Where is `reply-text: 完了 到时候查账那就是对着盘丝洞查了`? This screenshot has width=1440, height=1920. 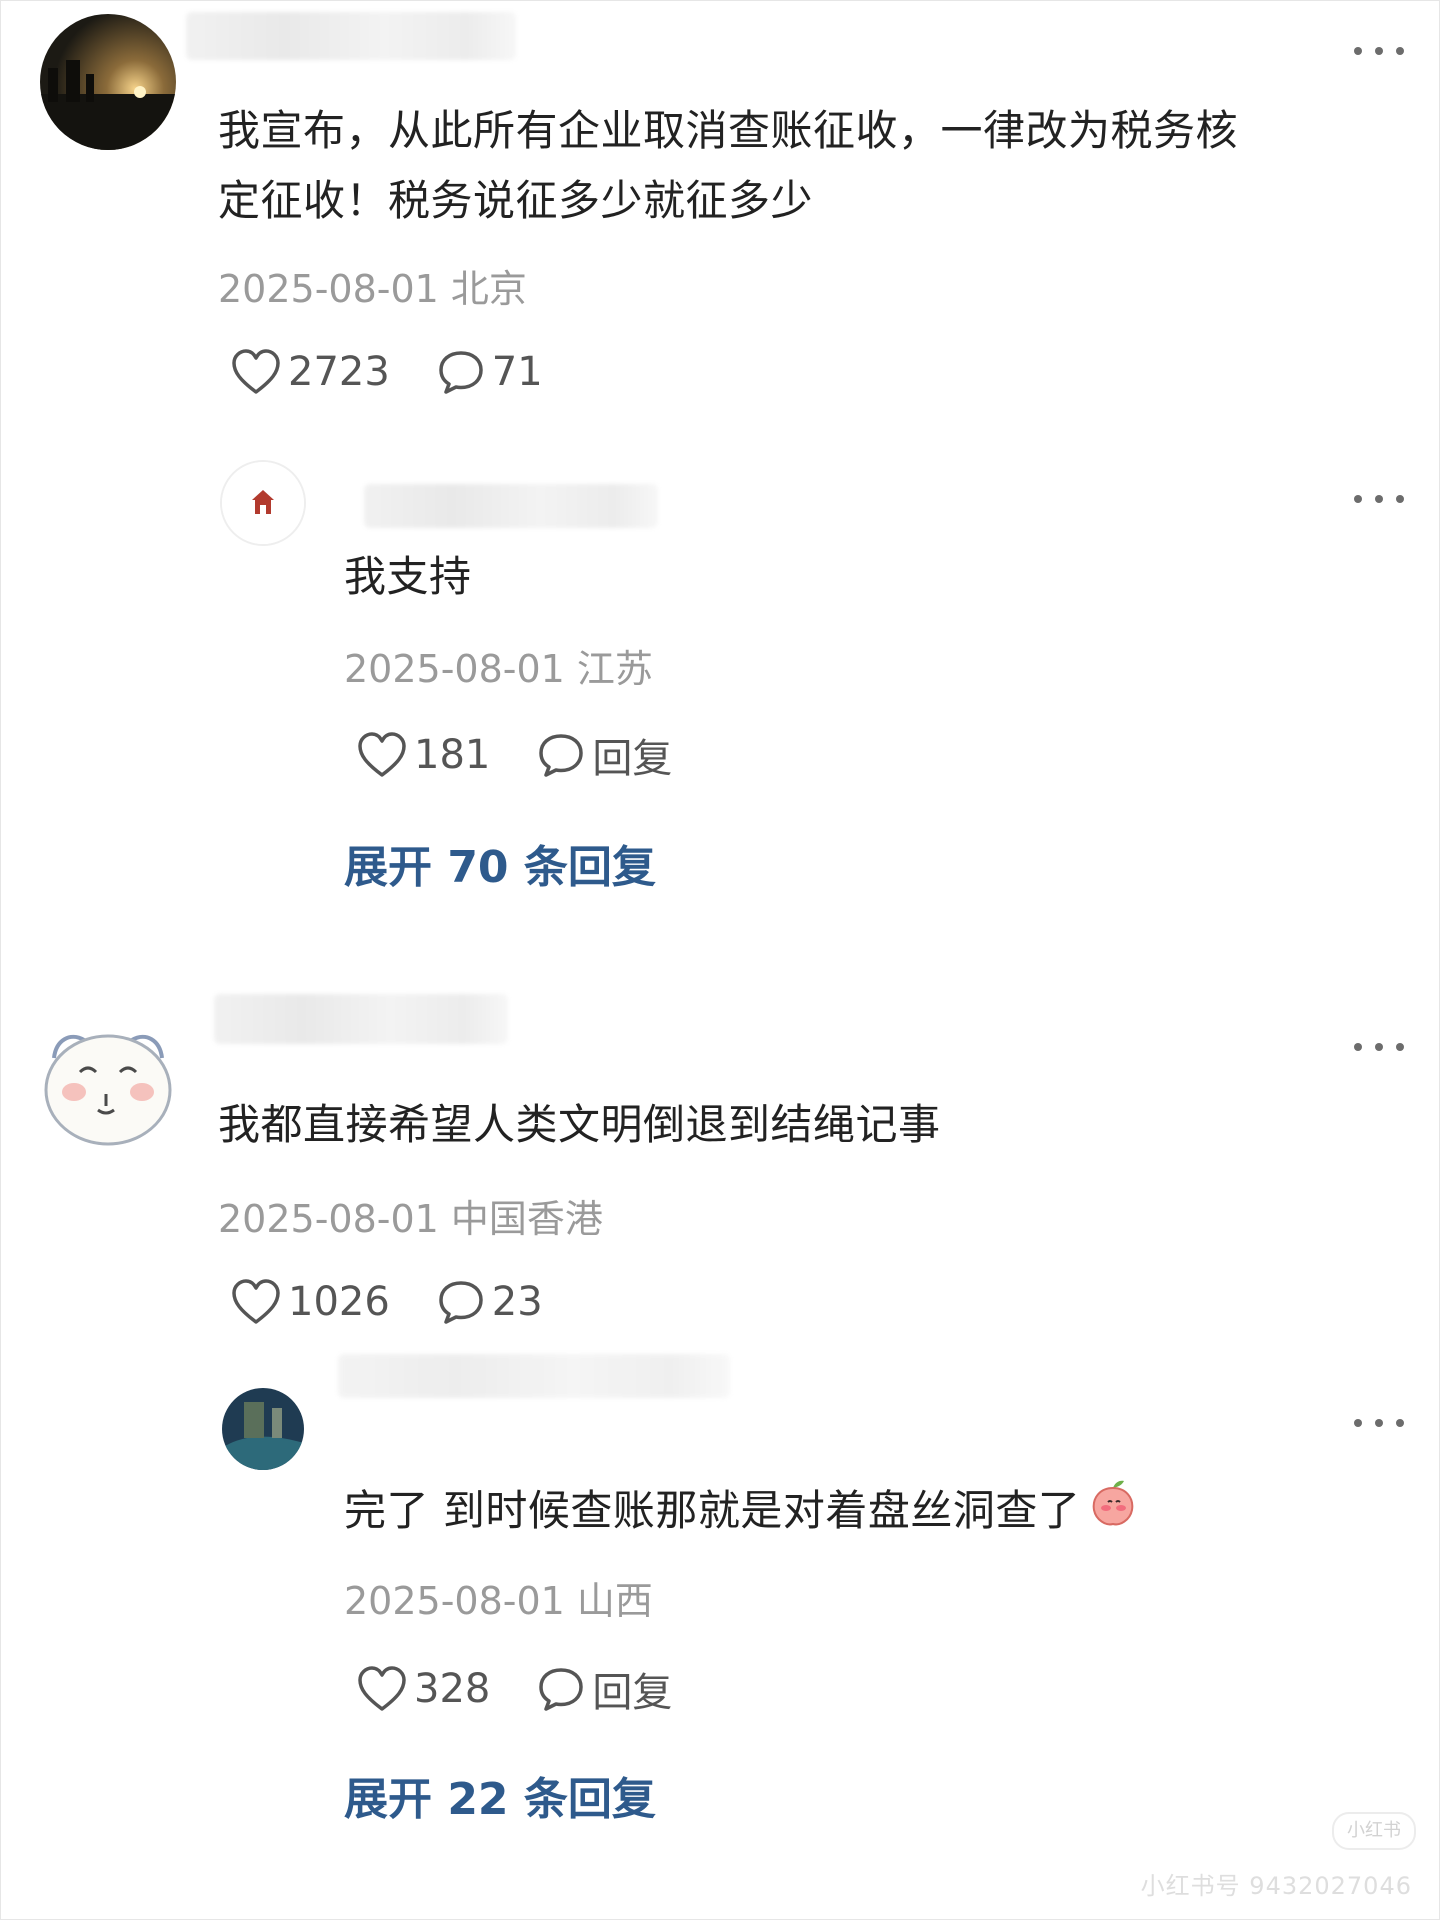 reply-text: 完了 到时候查账那就是对着盘丝洞查了 is located at coordinates (742, 1513).